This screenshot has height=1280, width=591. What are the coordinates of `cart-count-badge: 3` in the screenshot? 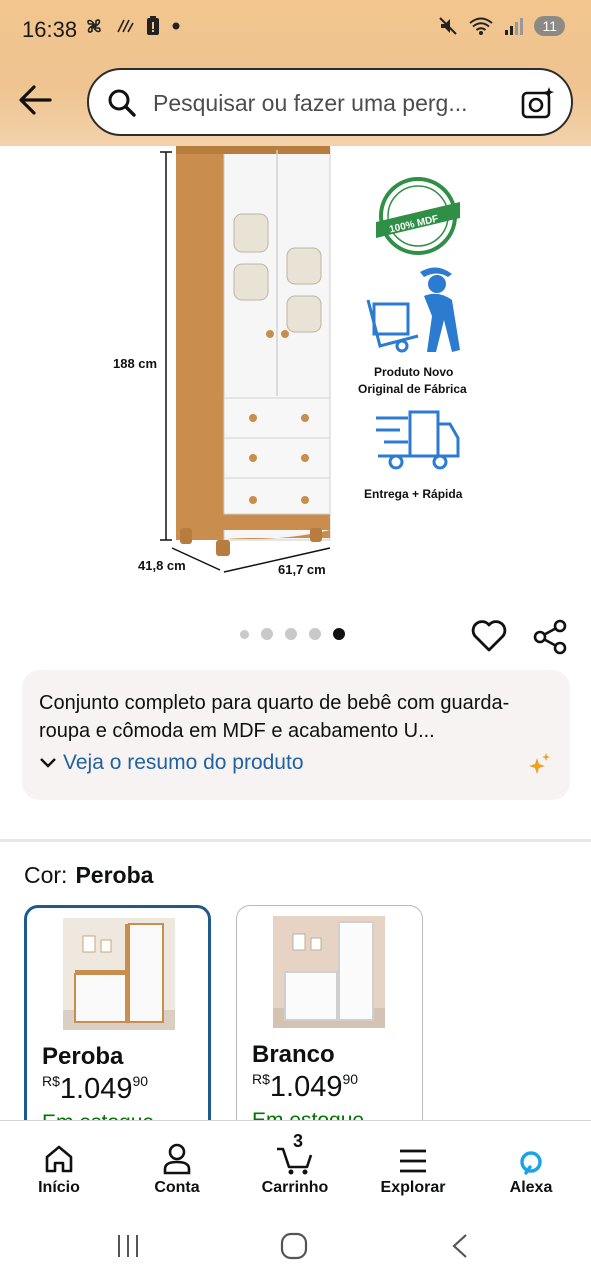 It's located at (298, 1141).